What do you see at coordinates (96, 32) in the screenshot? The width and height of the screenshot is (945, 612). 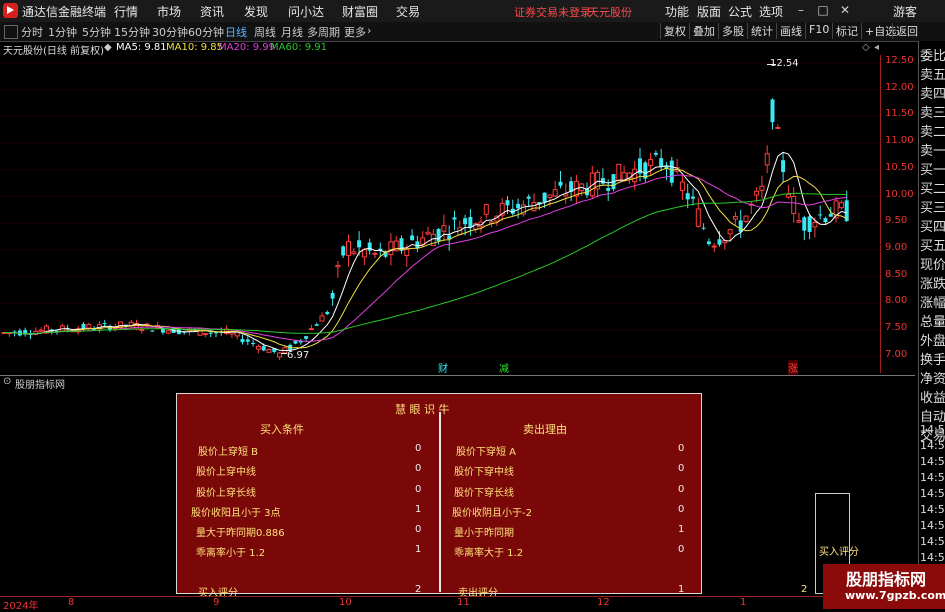 I see `tab-5min: 5分钟` at bounding box center [96, 32].